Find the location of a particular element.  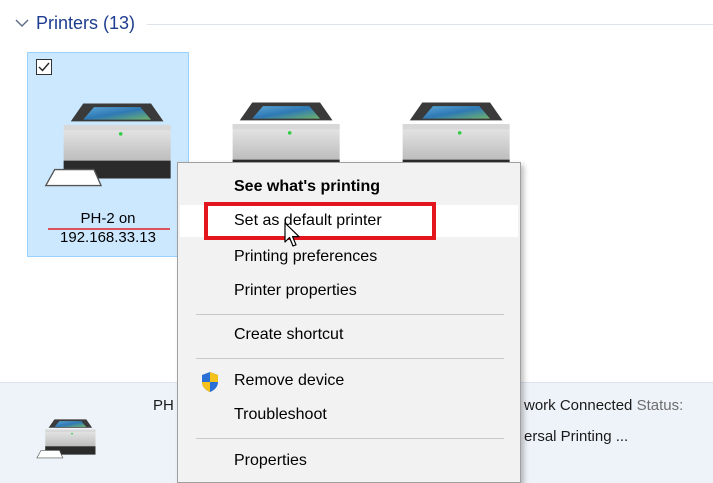

details-status: work Connected Status: is located at coordinates (603, 405).